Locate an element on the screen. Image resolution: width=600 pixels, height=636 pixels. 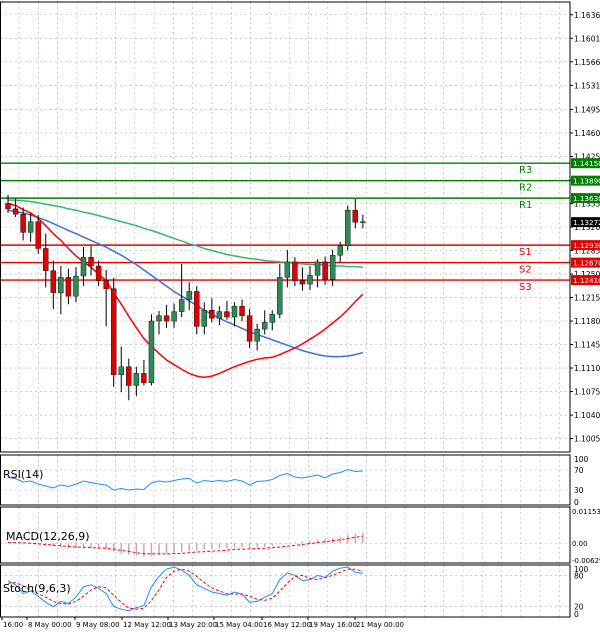
level-price-label: 1.13630 is located at coordinates (586, 198).